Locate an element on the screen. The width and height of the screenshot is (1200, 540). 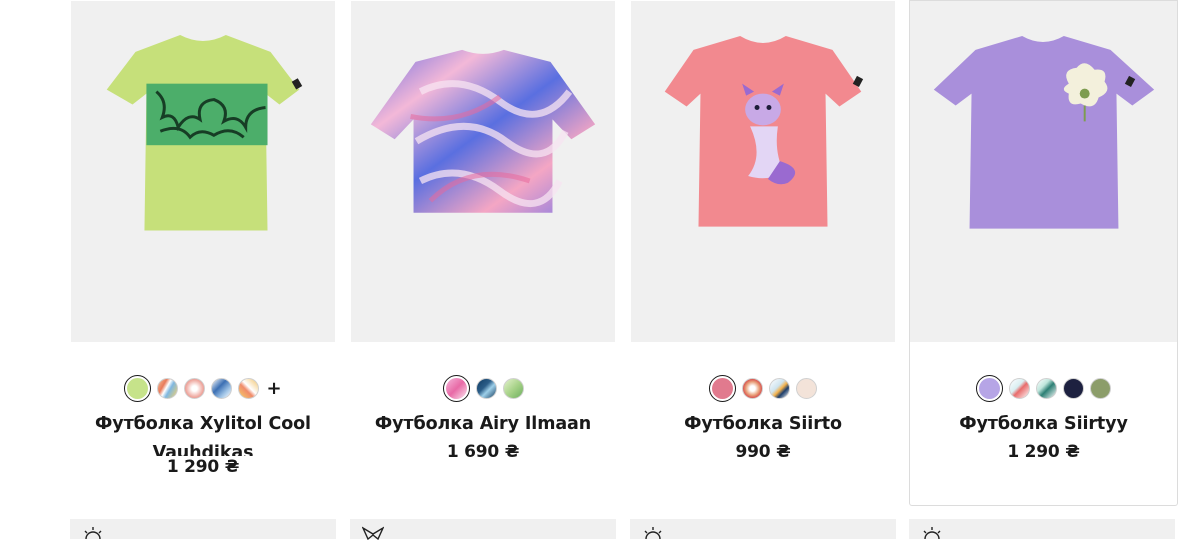
product-price: 1 690 ₴ is located at coordinates (483, 452).